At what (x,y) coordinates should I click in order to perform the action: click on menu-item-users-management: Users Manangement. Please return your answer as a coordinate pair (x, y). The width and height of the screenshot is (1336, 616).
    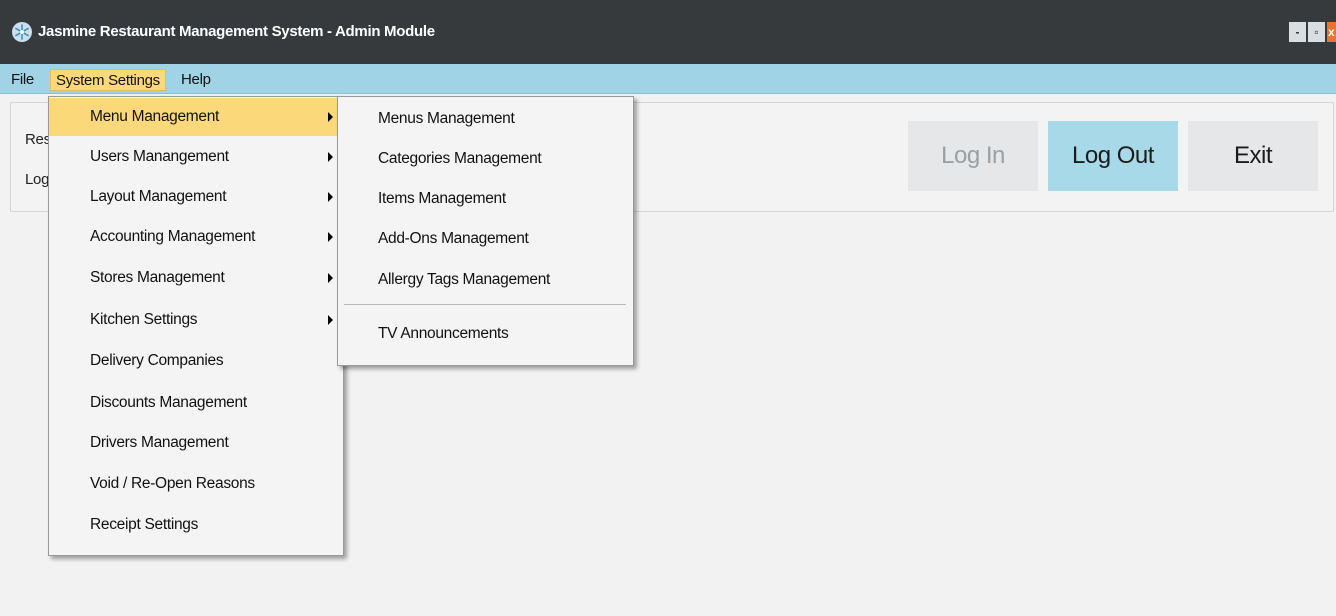
    Looking at the image, I should click on (196, 157).